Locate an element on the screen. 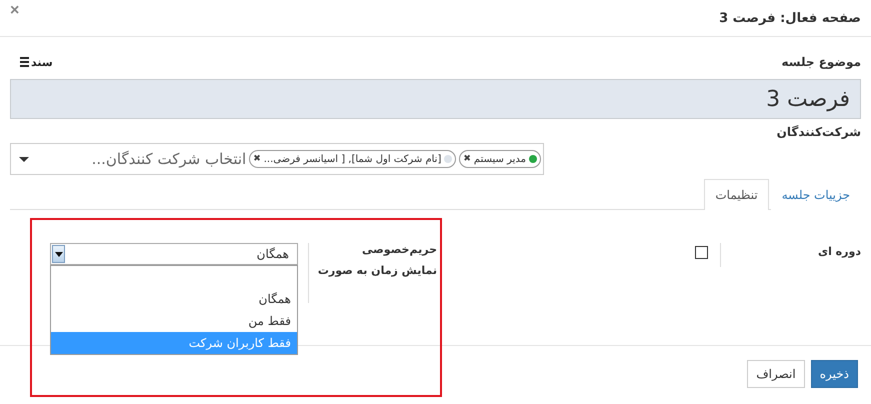 The image size is (871, 404). field-label: شرکت‌کنندگان is located at coordinates (818, 132).